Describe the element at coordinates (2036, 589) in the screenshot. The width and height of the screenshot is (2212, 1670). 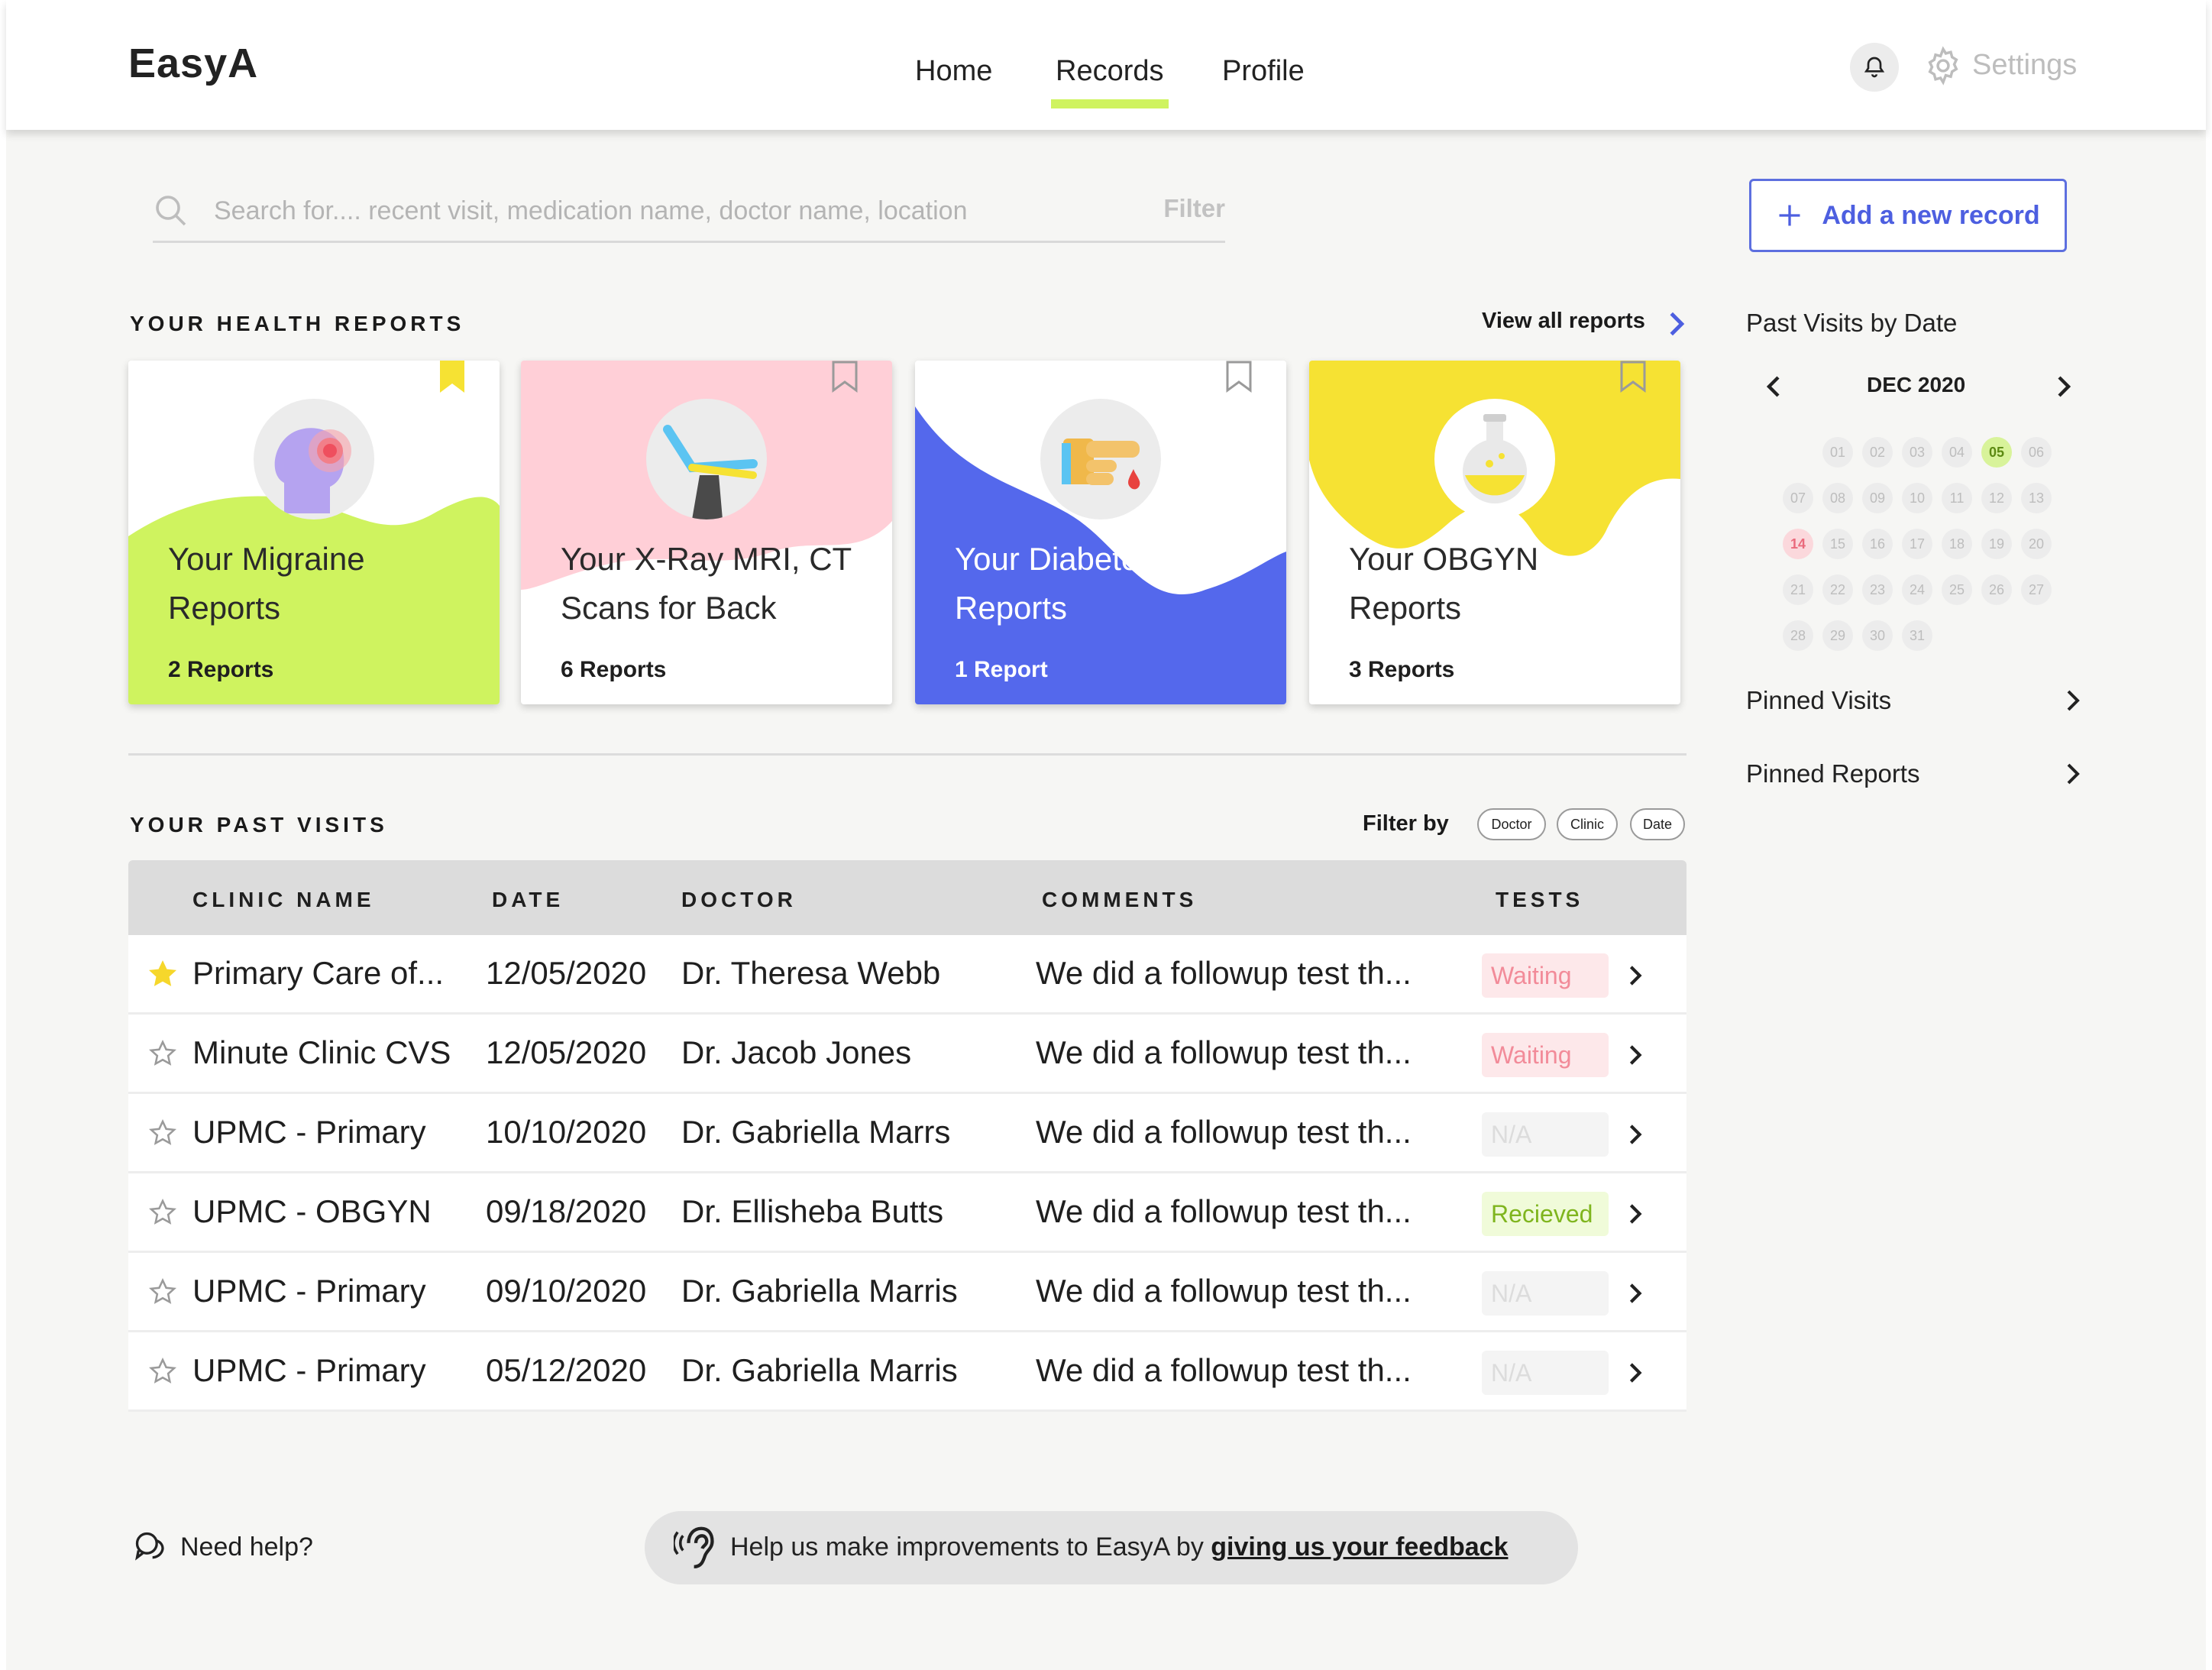
I see `calendar-day: 27` at that location.